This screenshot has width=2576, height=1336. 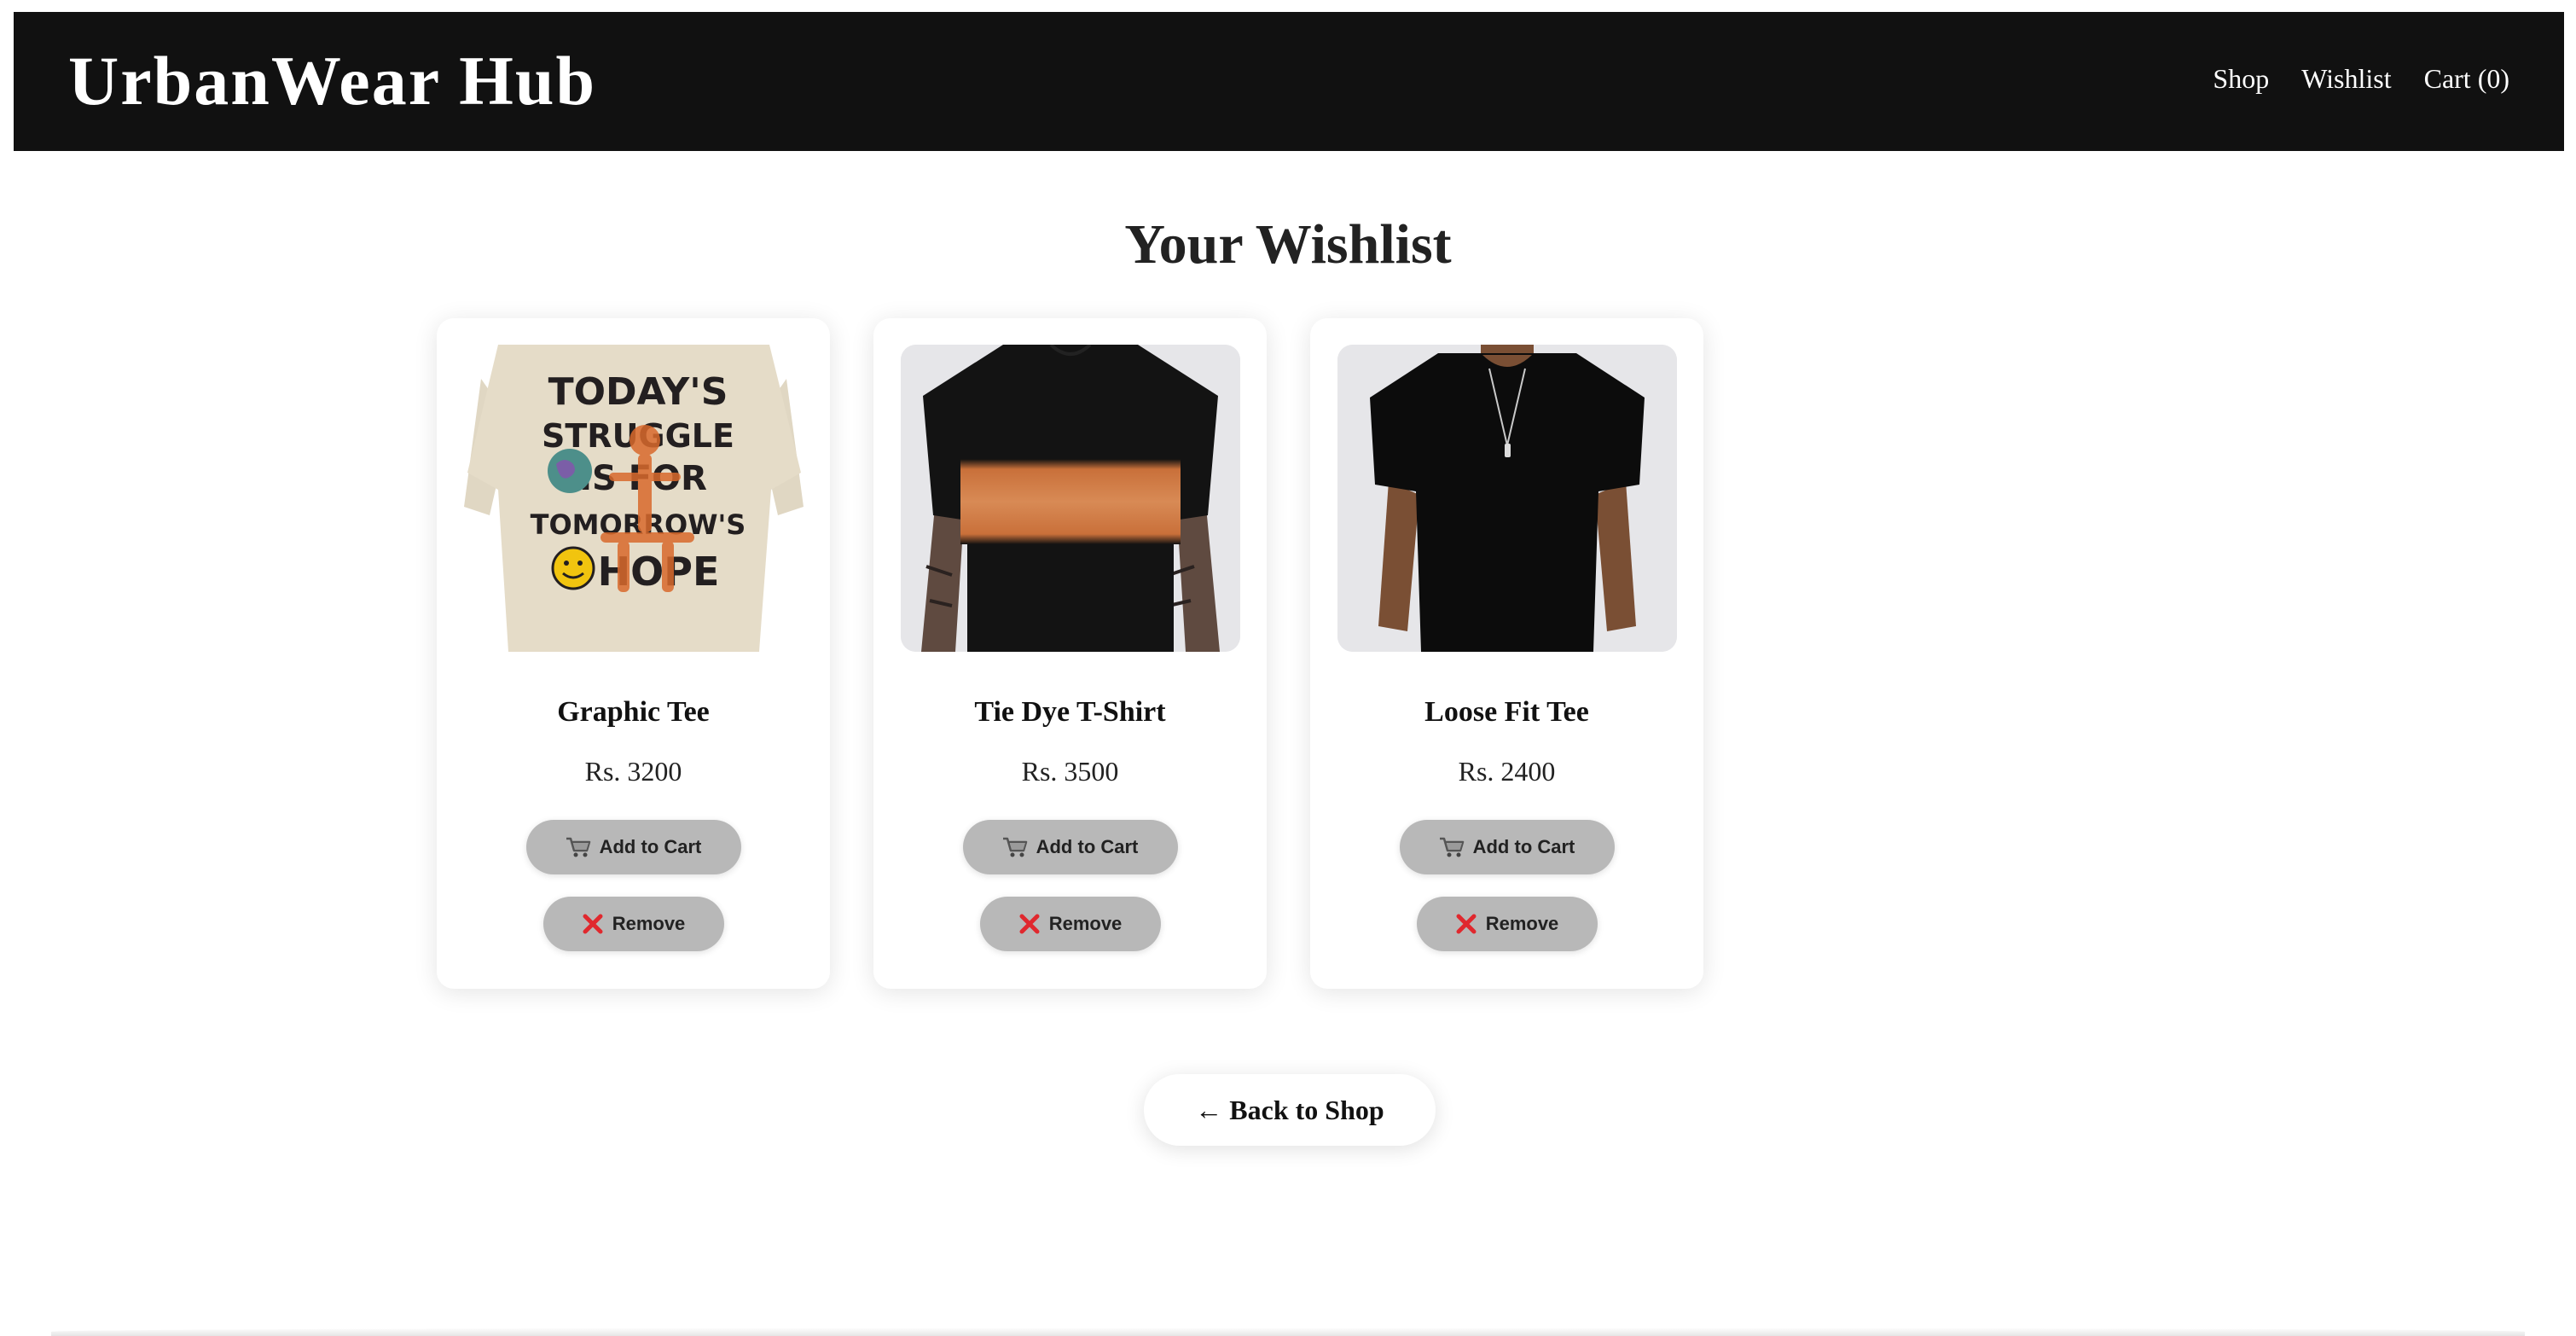 What do you see at coordinates (1288, 1331) in the screenshot?
I see `page-bottom-shadow` at bounding box center [1288, 1331].